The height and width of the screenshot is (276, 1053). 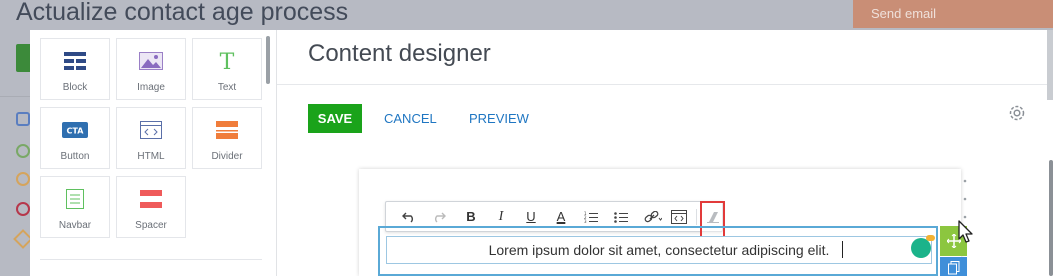 I want to click on palette-tile-label: Text, so click(x=227, y=87).